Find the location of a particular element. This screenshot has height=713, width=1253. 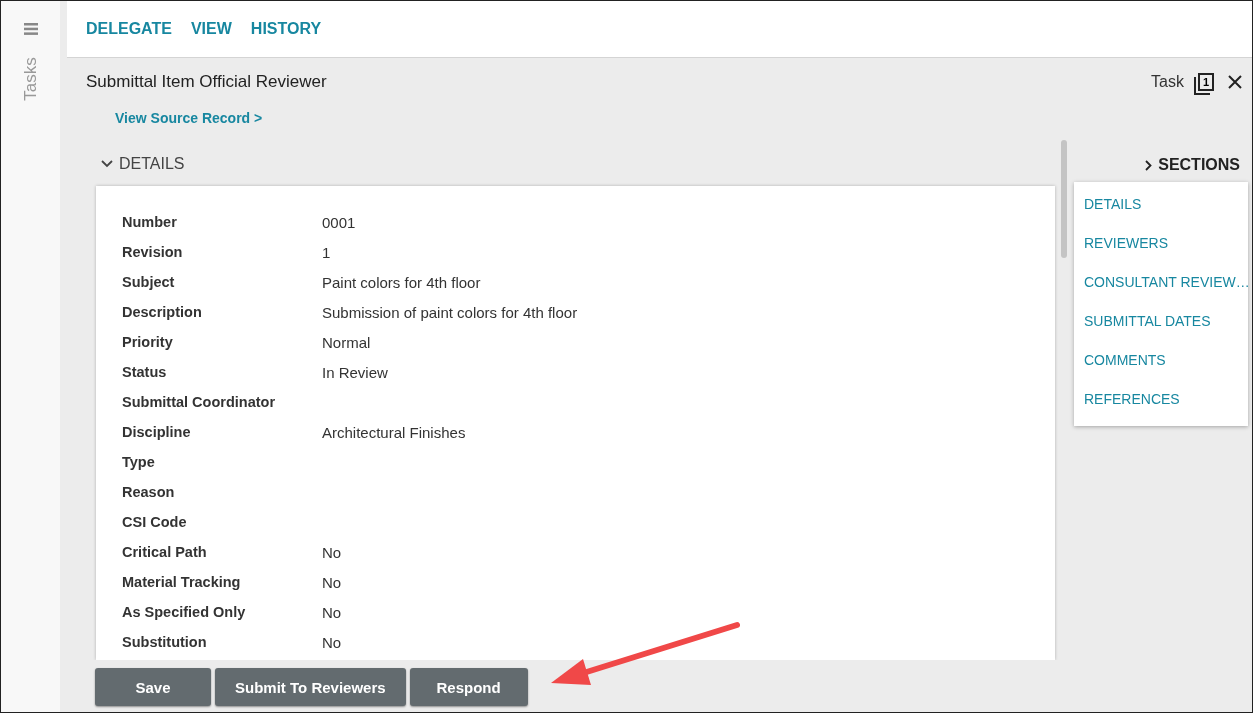

section-link: REFERENCES is located at coordinates (1161, 402).